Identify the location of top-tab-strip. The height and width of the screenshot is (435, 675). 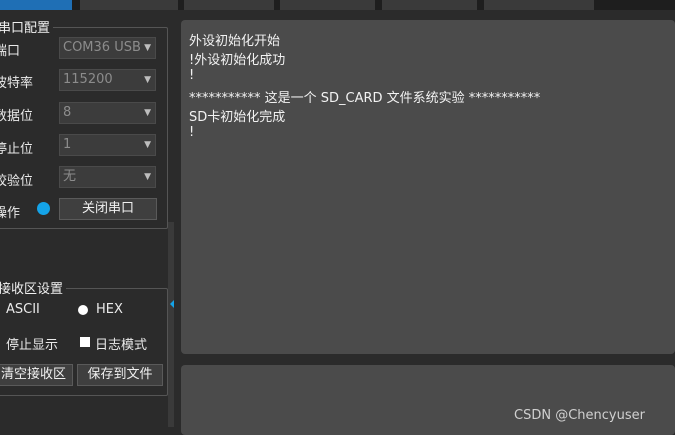
(337, 5).